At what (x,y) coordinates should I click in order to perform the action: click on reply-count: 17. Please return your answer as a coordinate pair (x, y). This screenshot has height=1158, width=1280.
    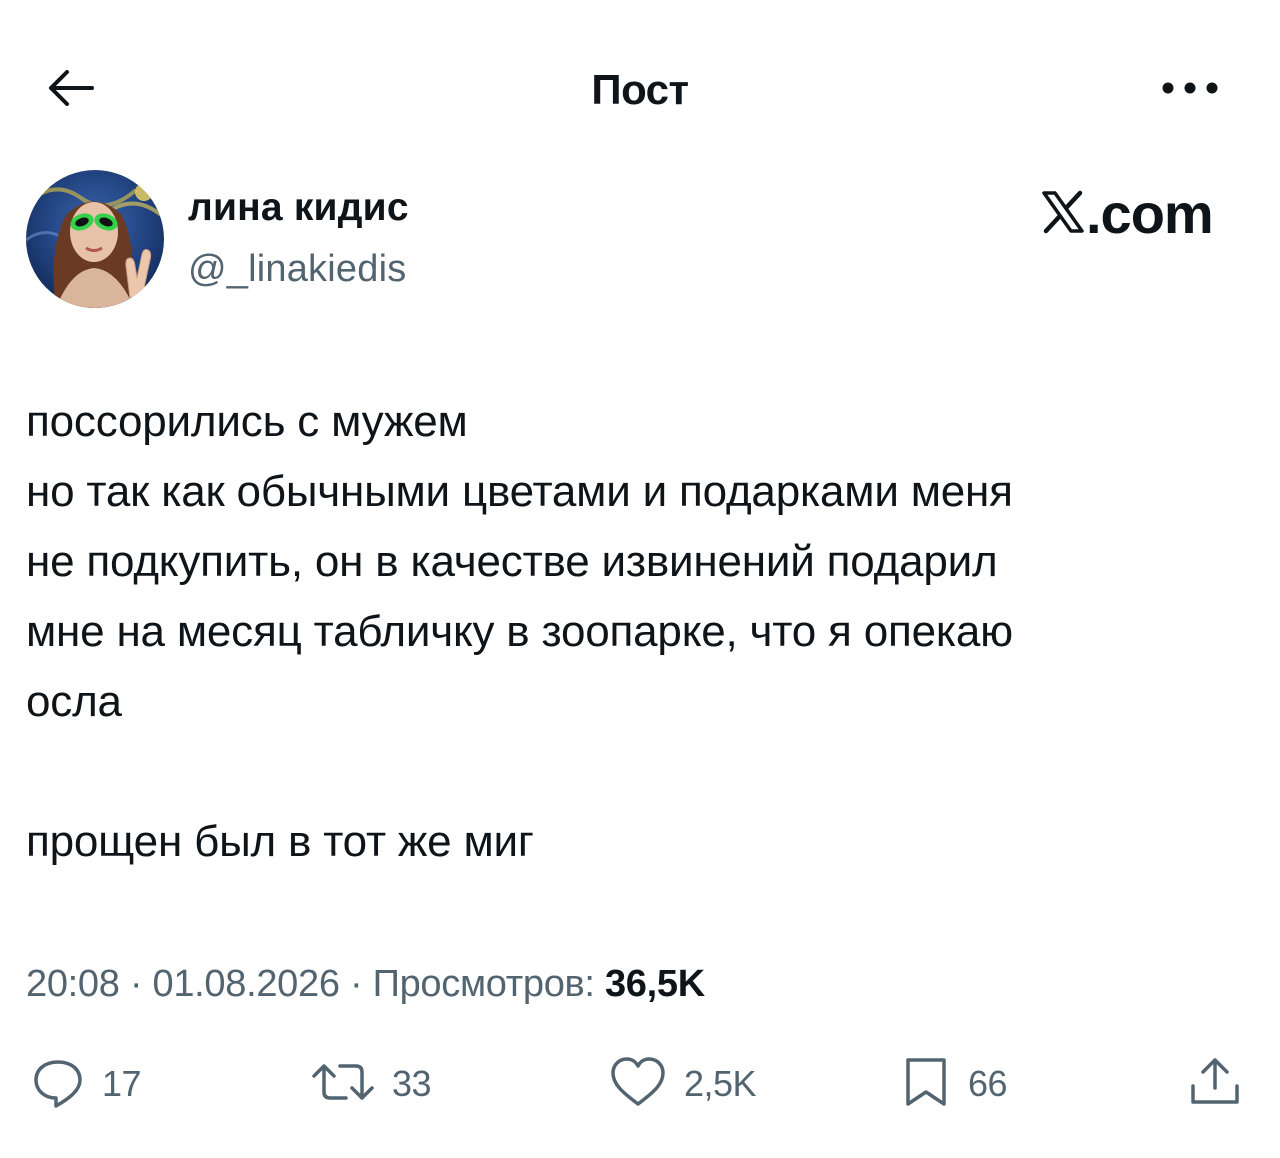
    Looking at the image, I should click on (122, 1083).